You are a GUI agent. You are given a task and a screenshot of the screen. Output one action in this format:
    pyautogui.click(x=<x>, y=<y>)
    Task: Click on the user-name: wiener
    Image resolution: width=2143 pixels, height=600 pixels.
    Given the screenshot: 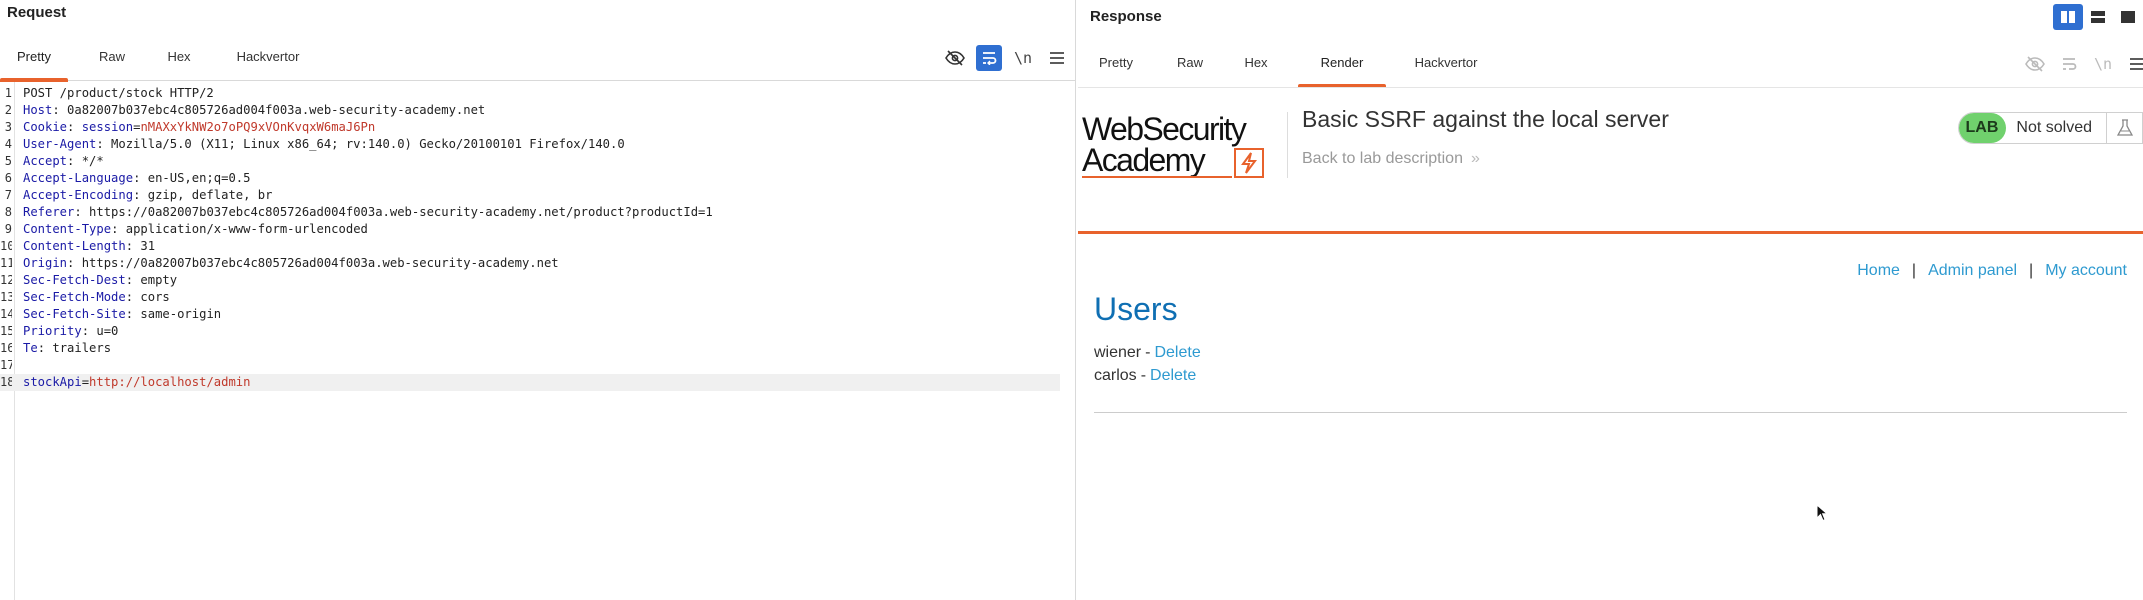 What is the action you would take?
    pyautogui.click(x=1118, y=352)
    